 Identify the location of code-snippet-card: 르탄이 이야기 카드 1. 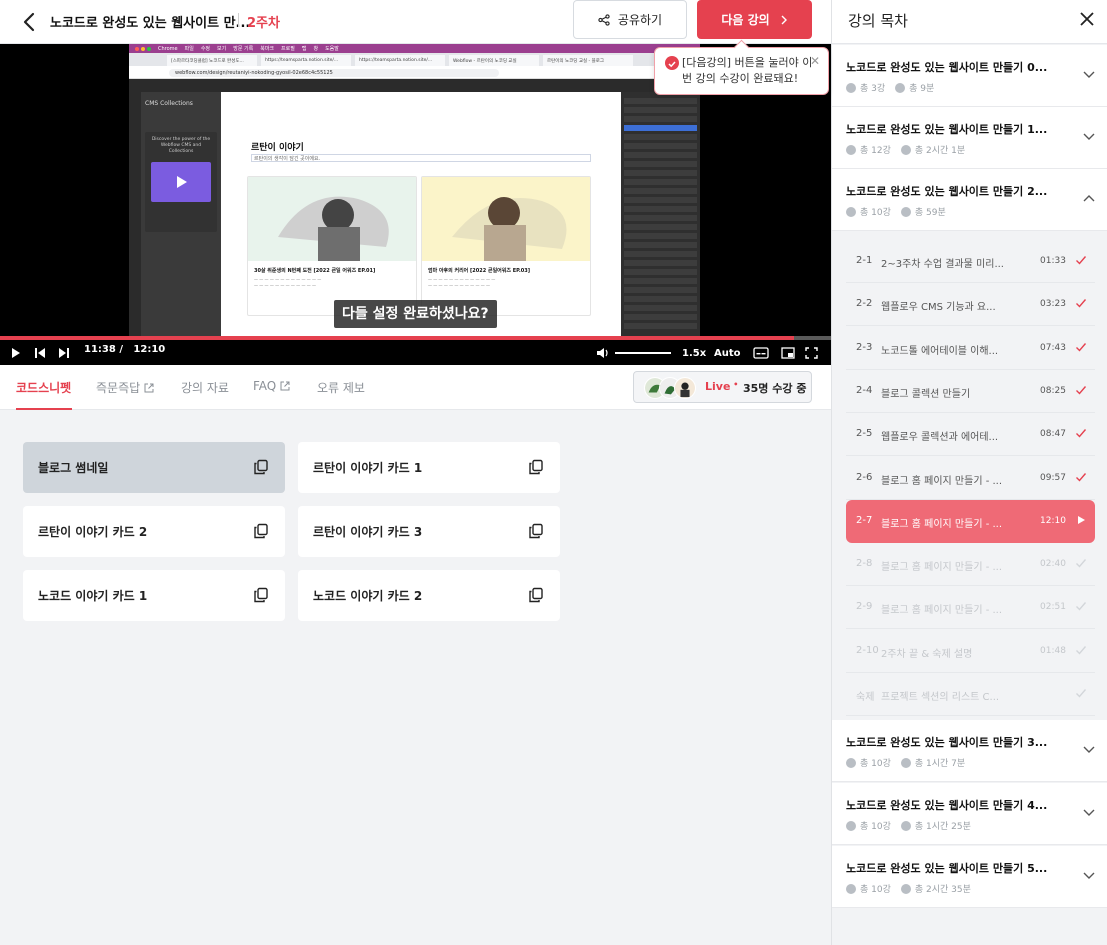
(429, 467).